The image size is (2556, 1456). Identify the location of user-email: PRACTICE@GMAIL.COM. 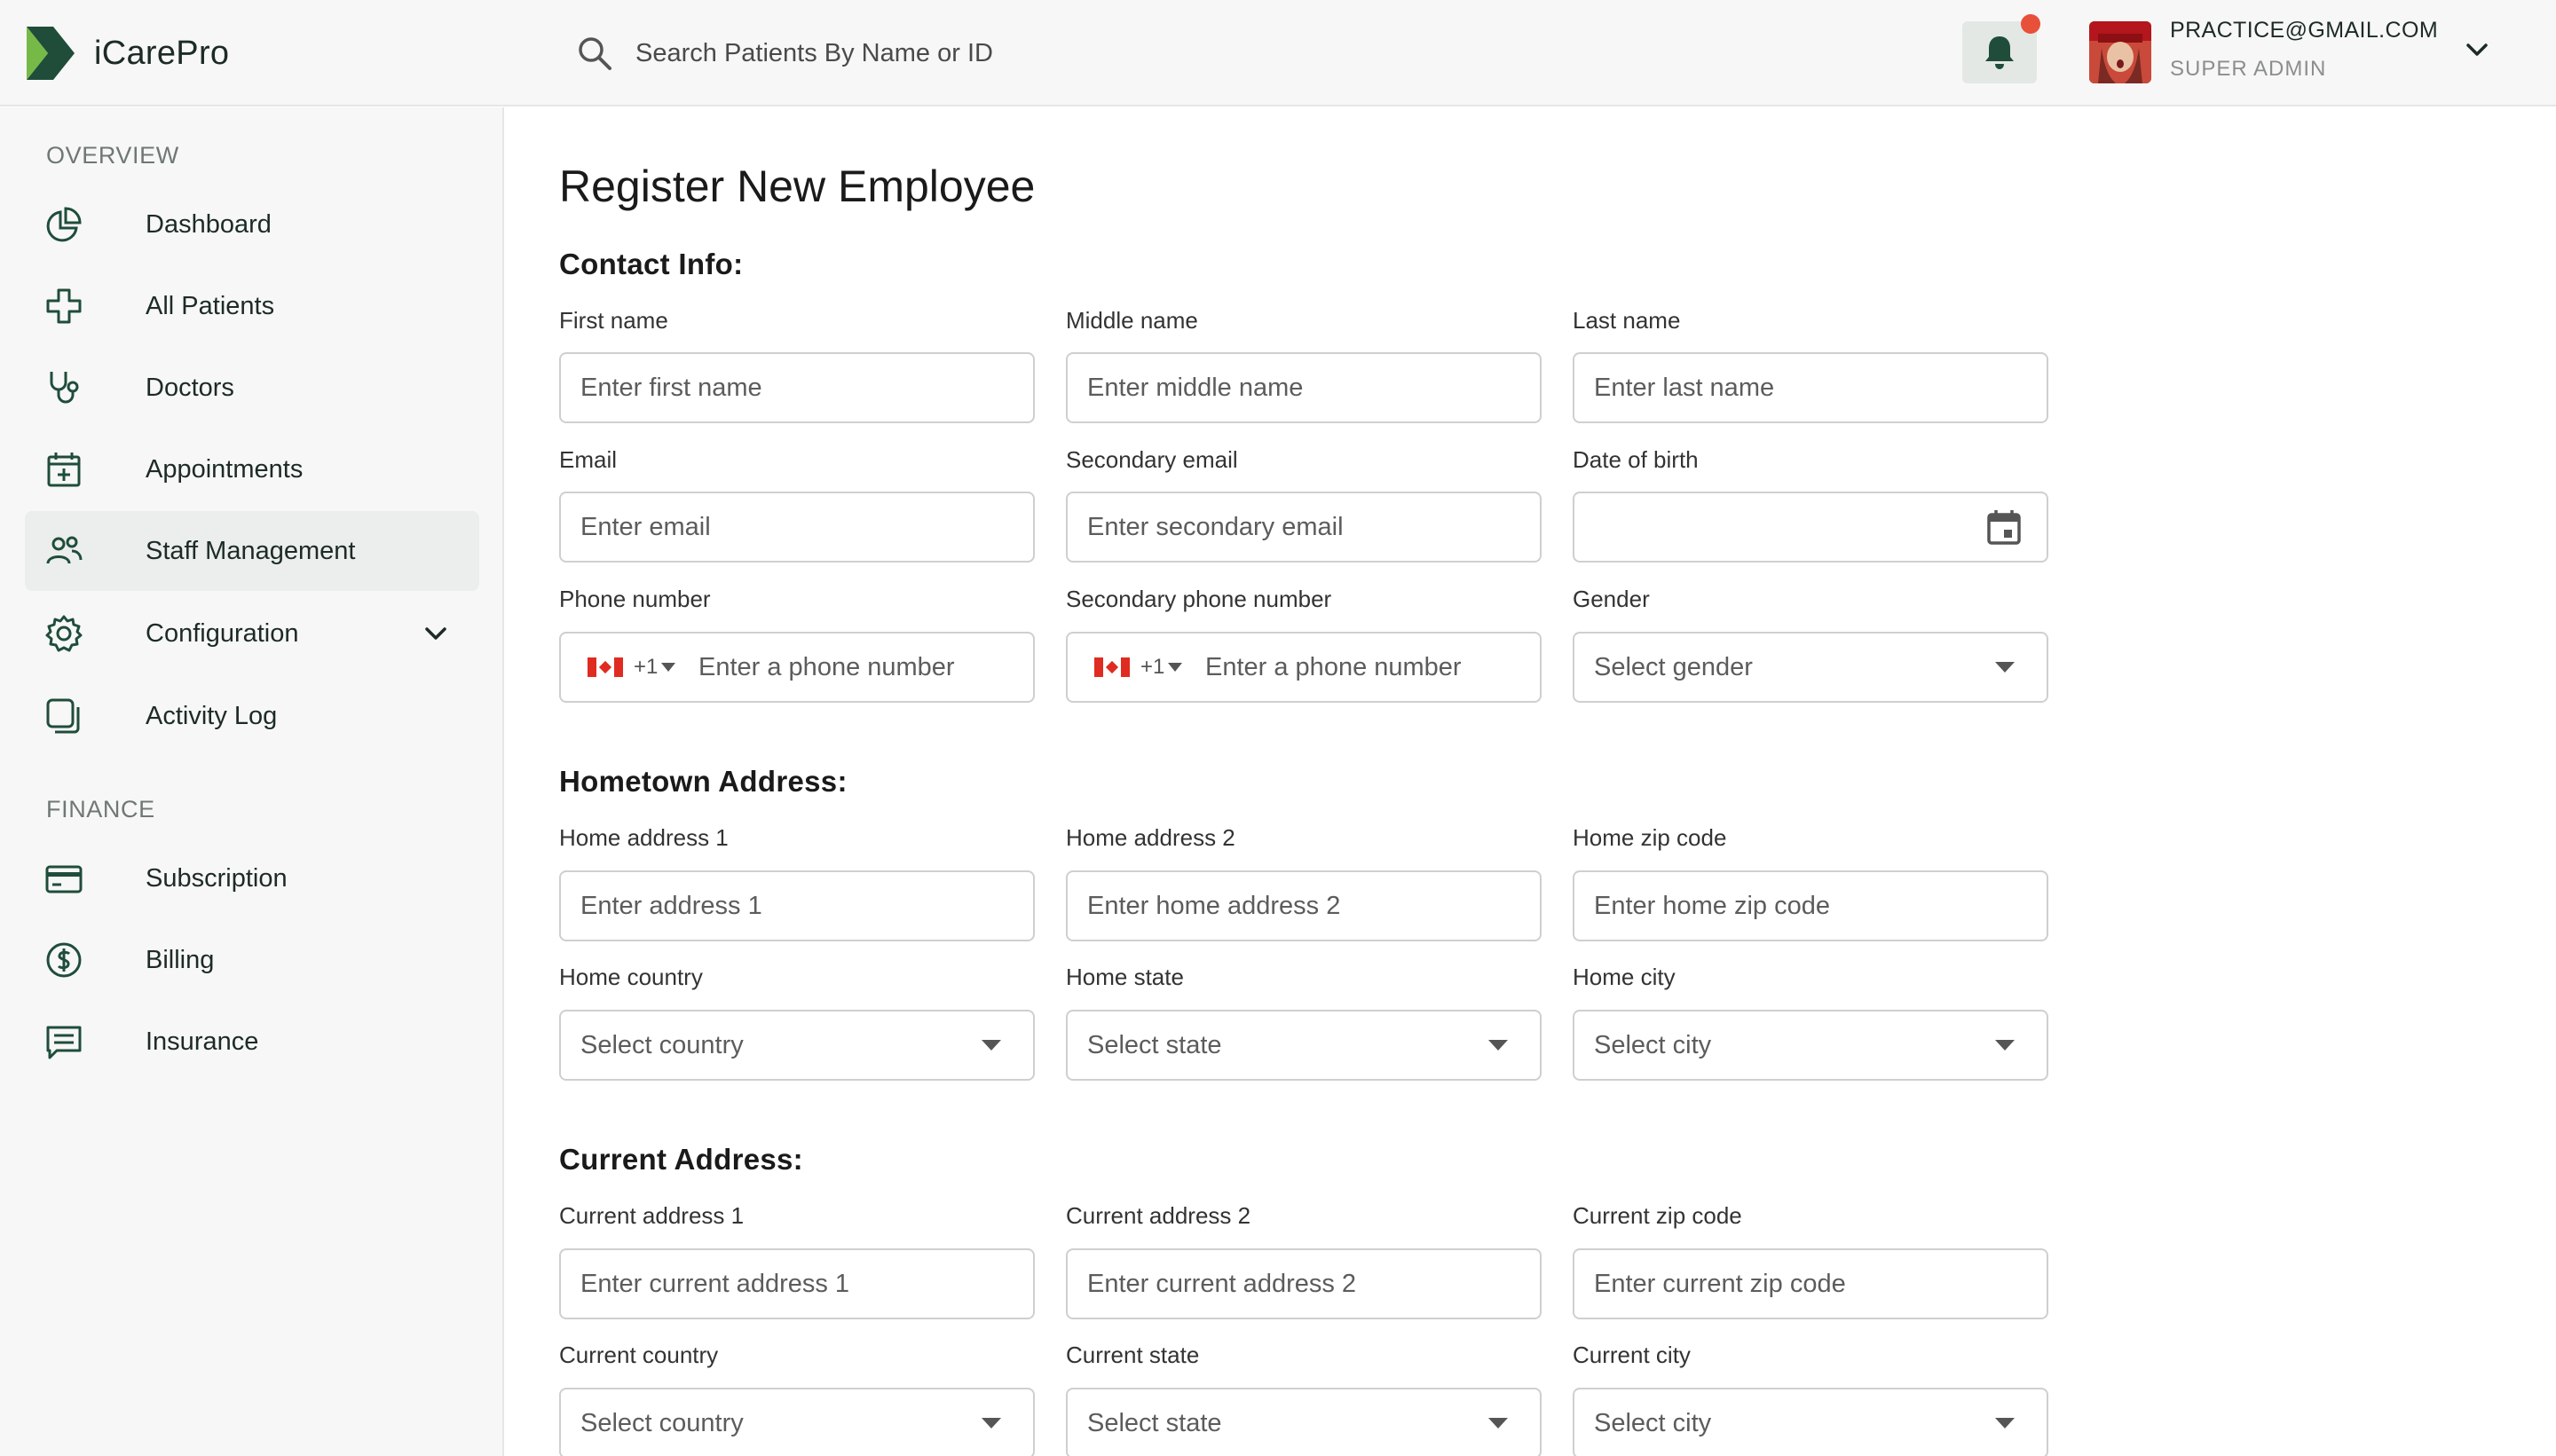
(2304, 30).